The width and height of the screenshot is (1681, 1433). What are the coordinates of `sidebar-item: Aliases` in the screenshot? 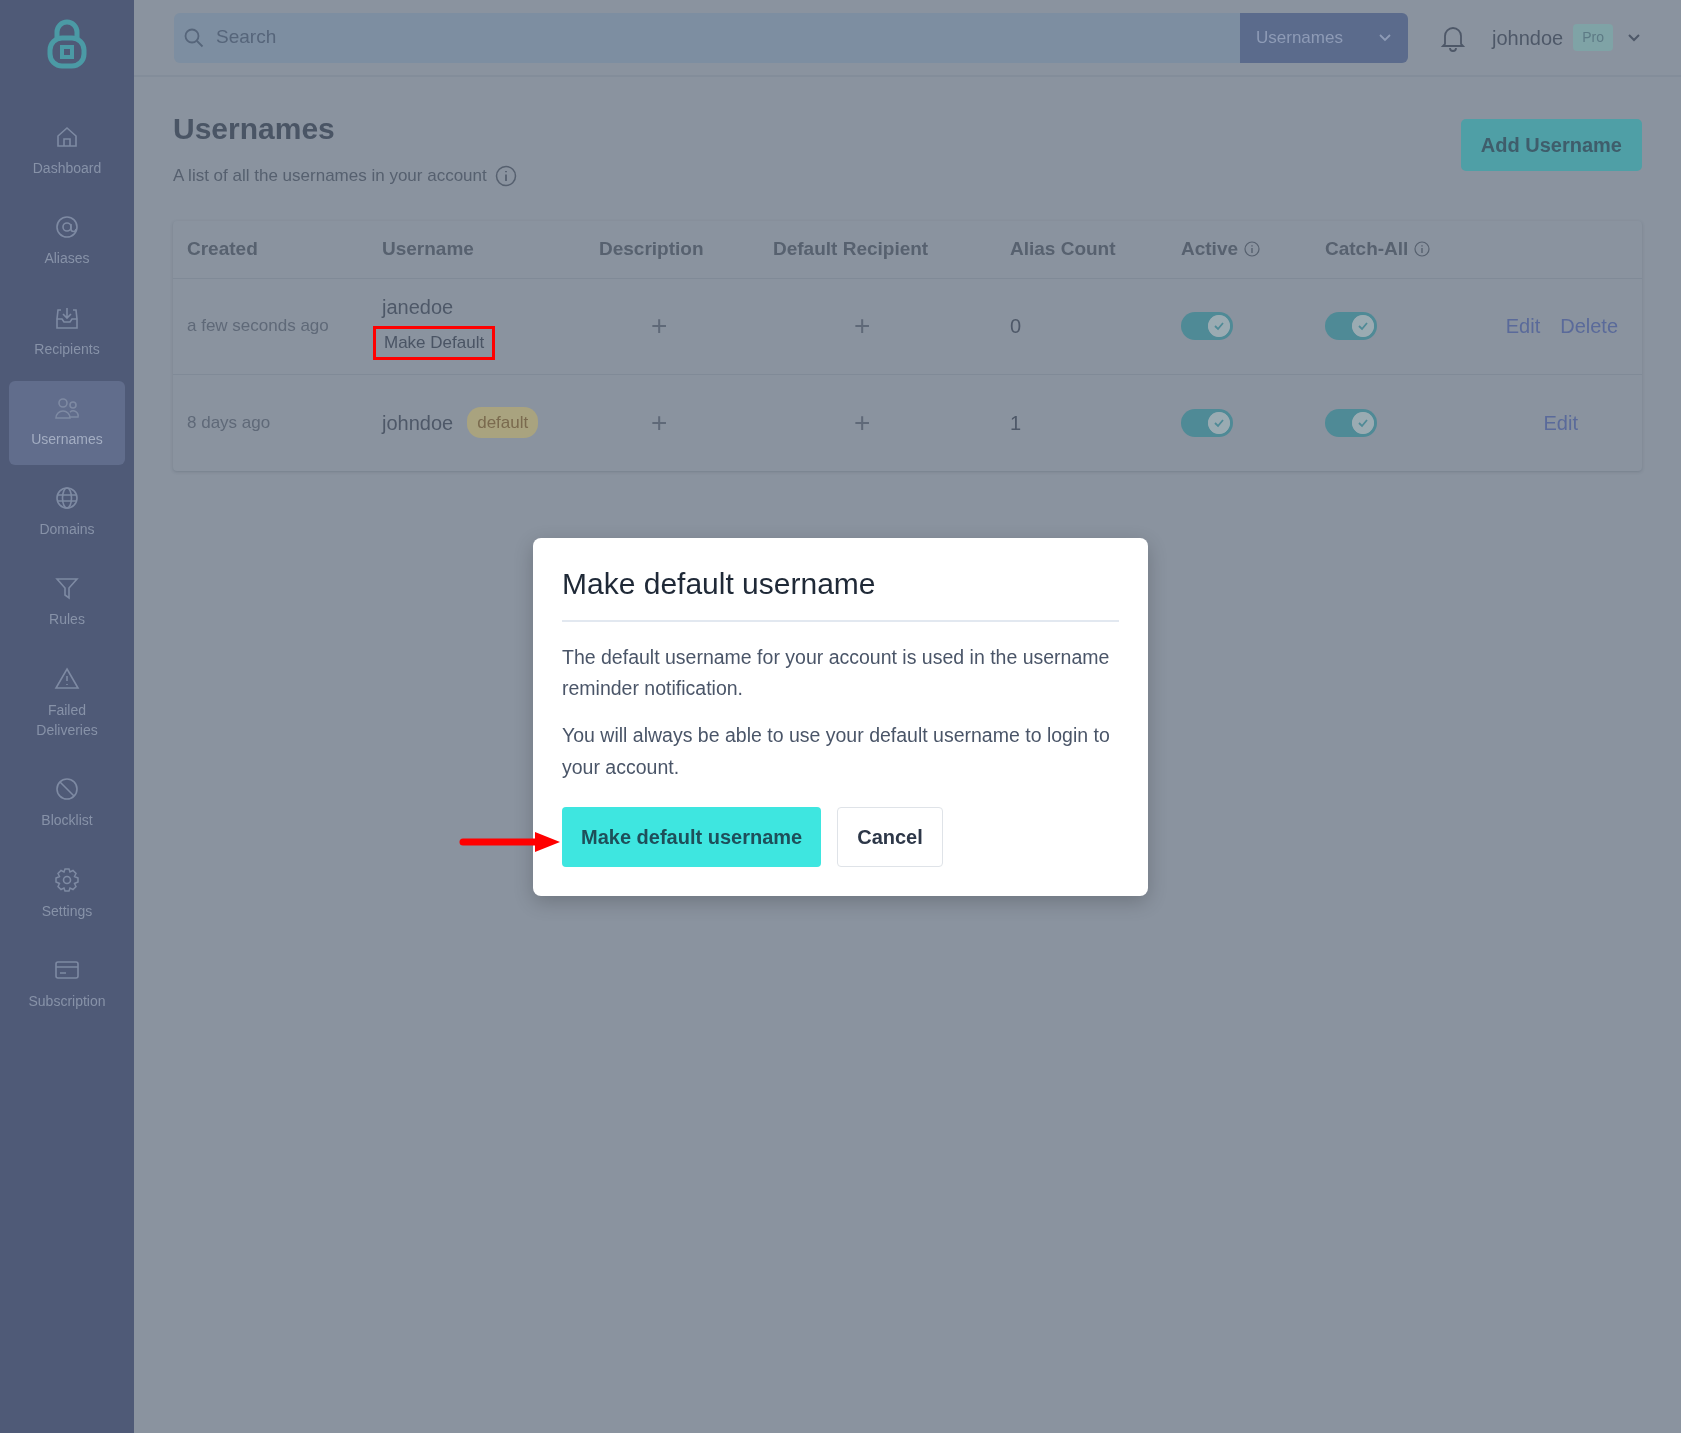 It's located at (67, 242).